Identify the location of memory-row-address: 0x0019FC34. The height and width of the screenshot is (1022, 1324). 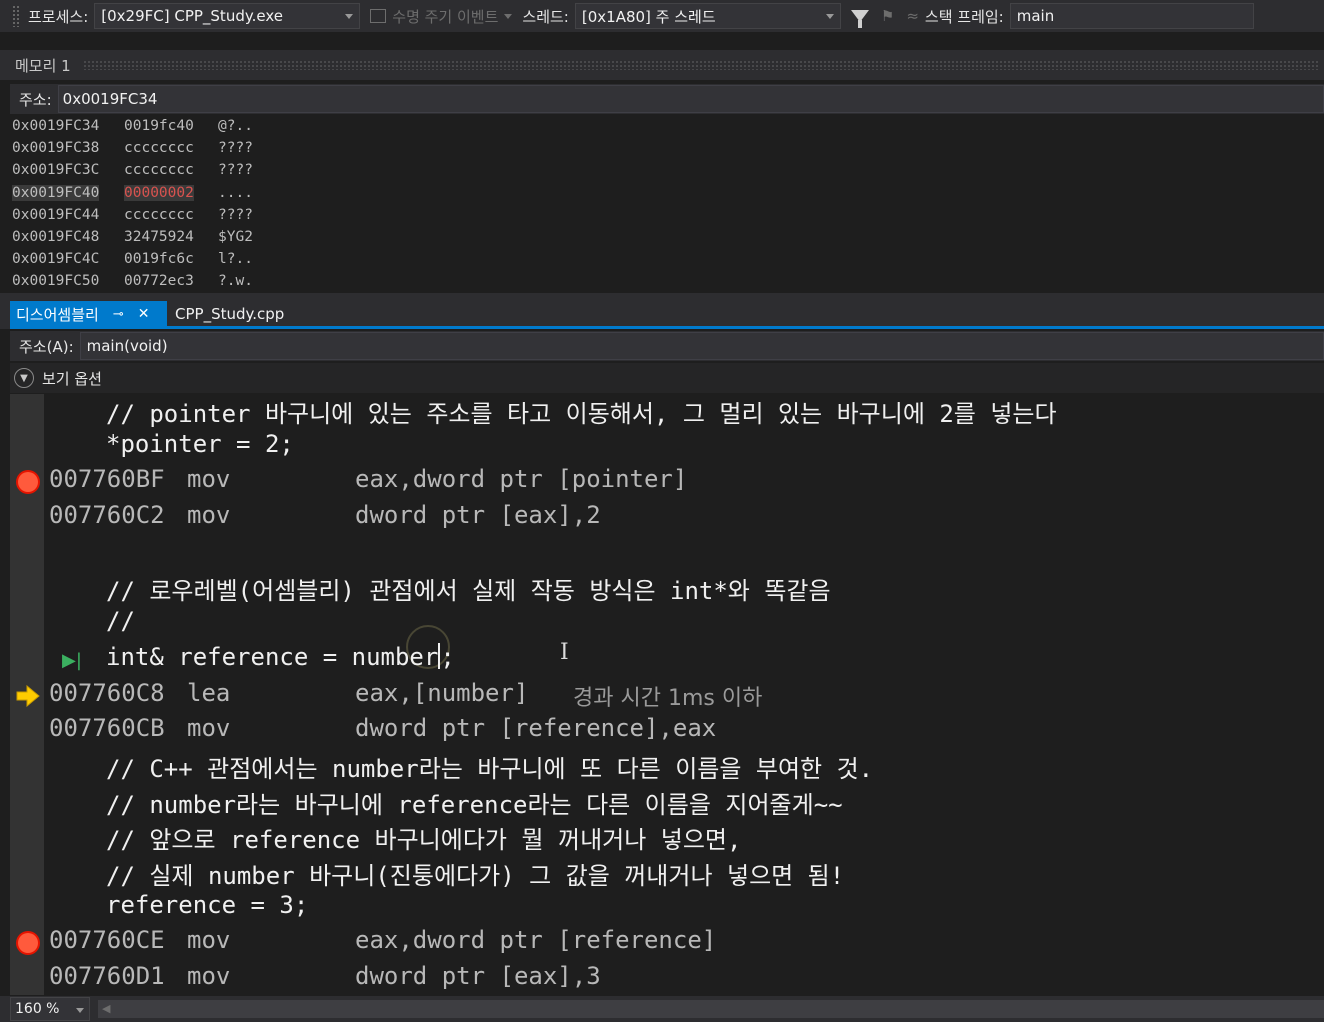
(56, 126).